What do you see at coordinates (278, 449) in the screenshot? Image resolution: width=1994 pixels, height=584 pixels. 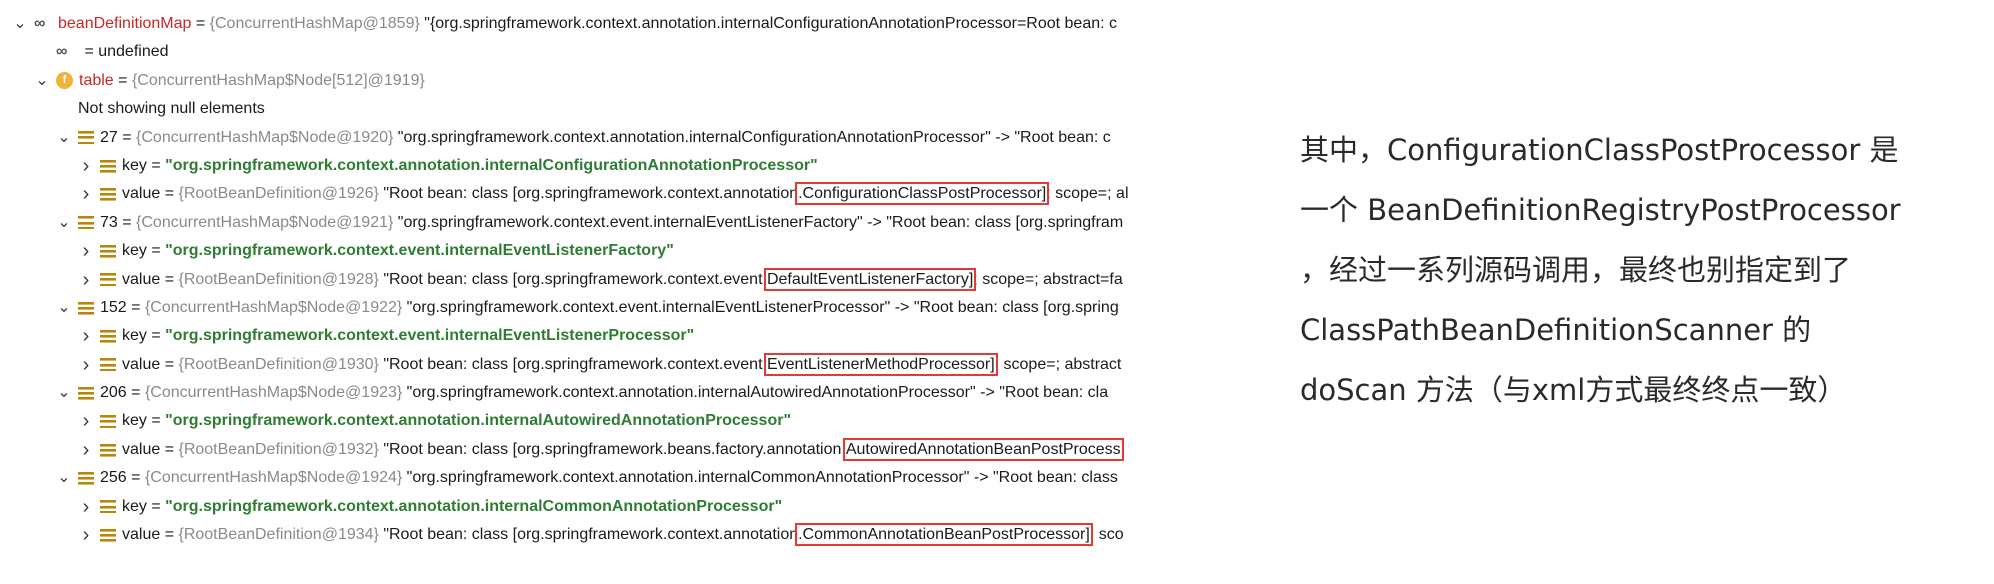 I see `variable-type: {RootBeanDefinition@1932}` at bounding box center [278, 449].